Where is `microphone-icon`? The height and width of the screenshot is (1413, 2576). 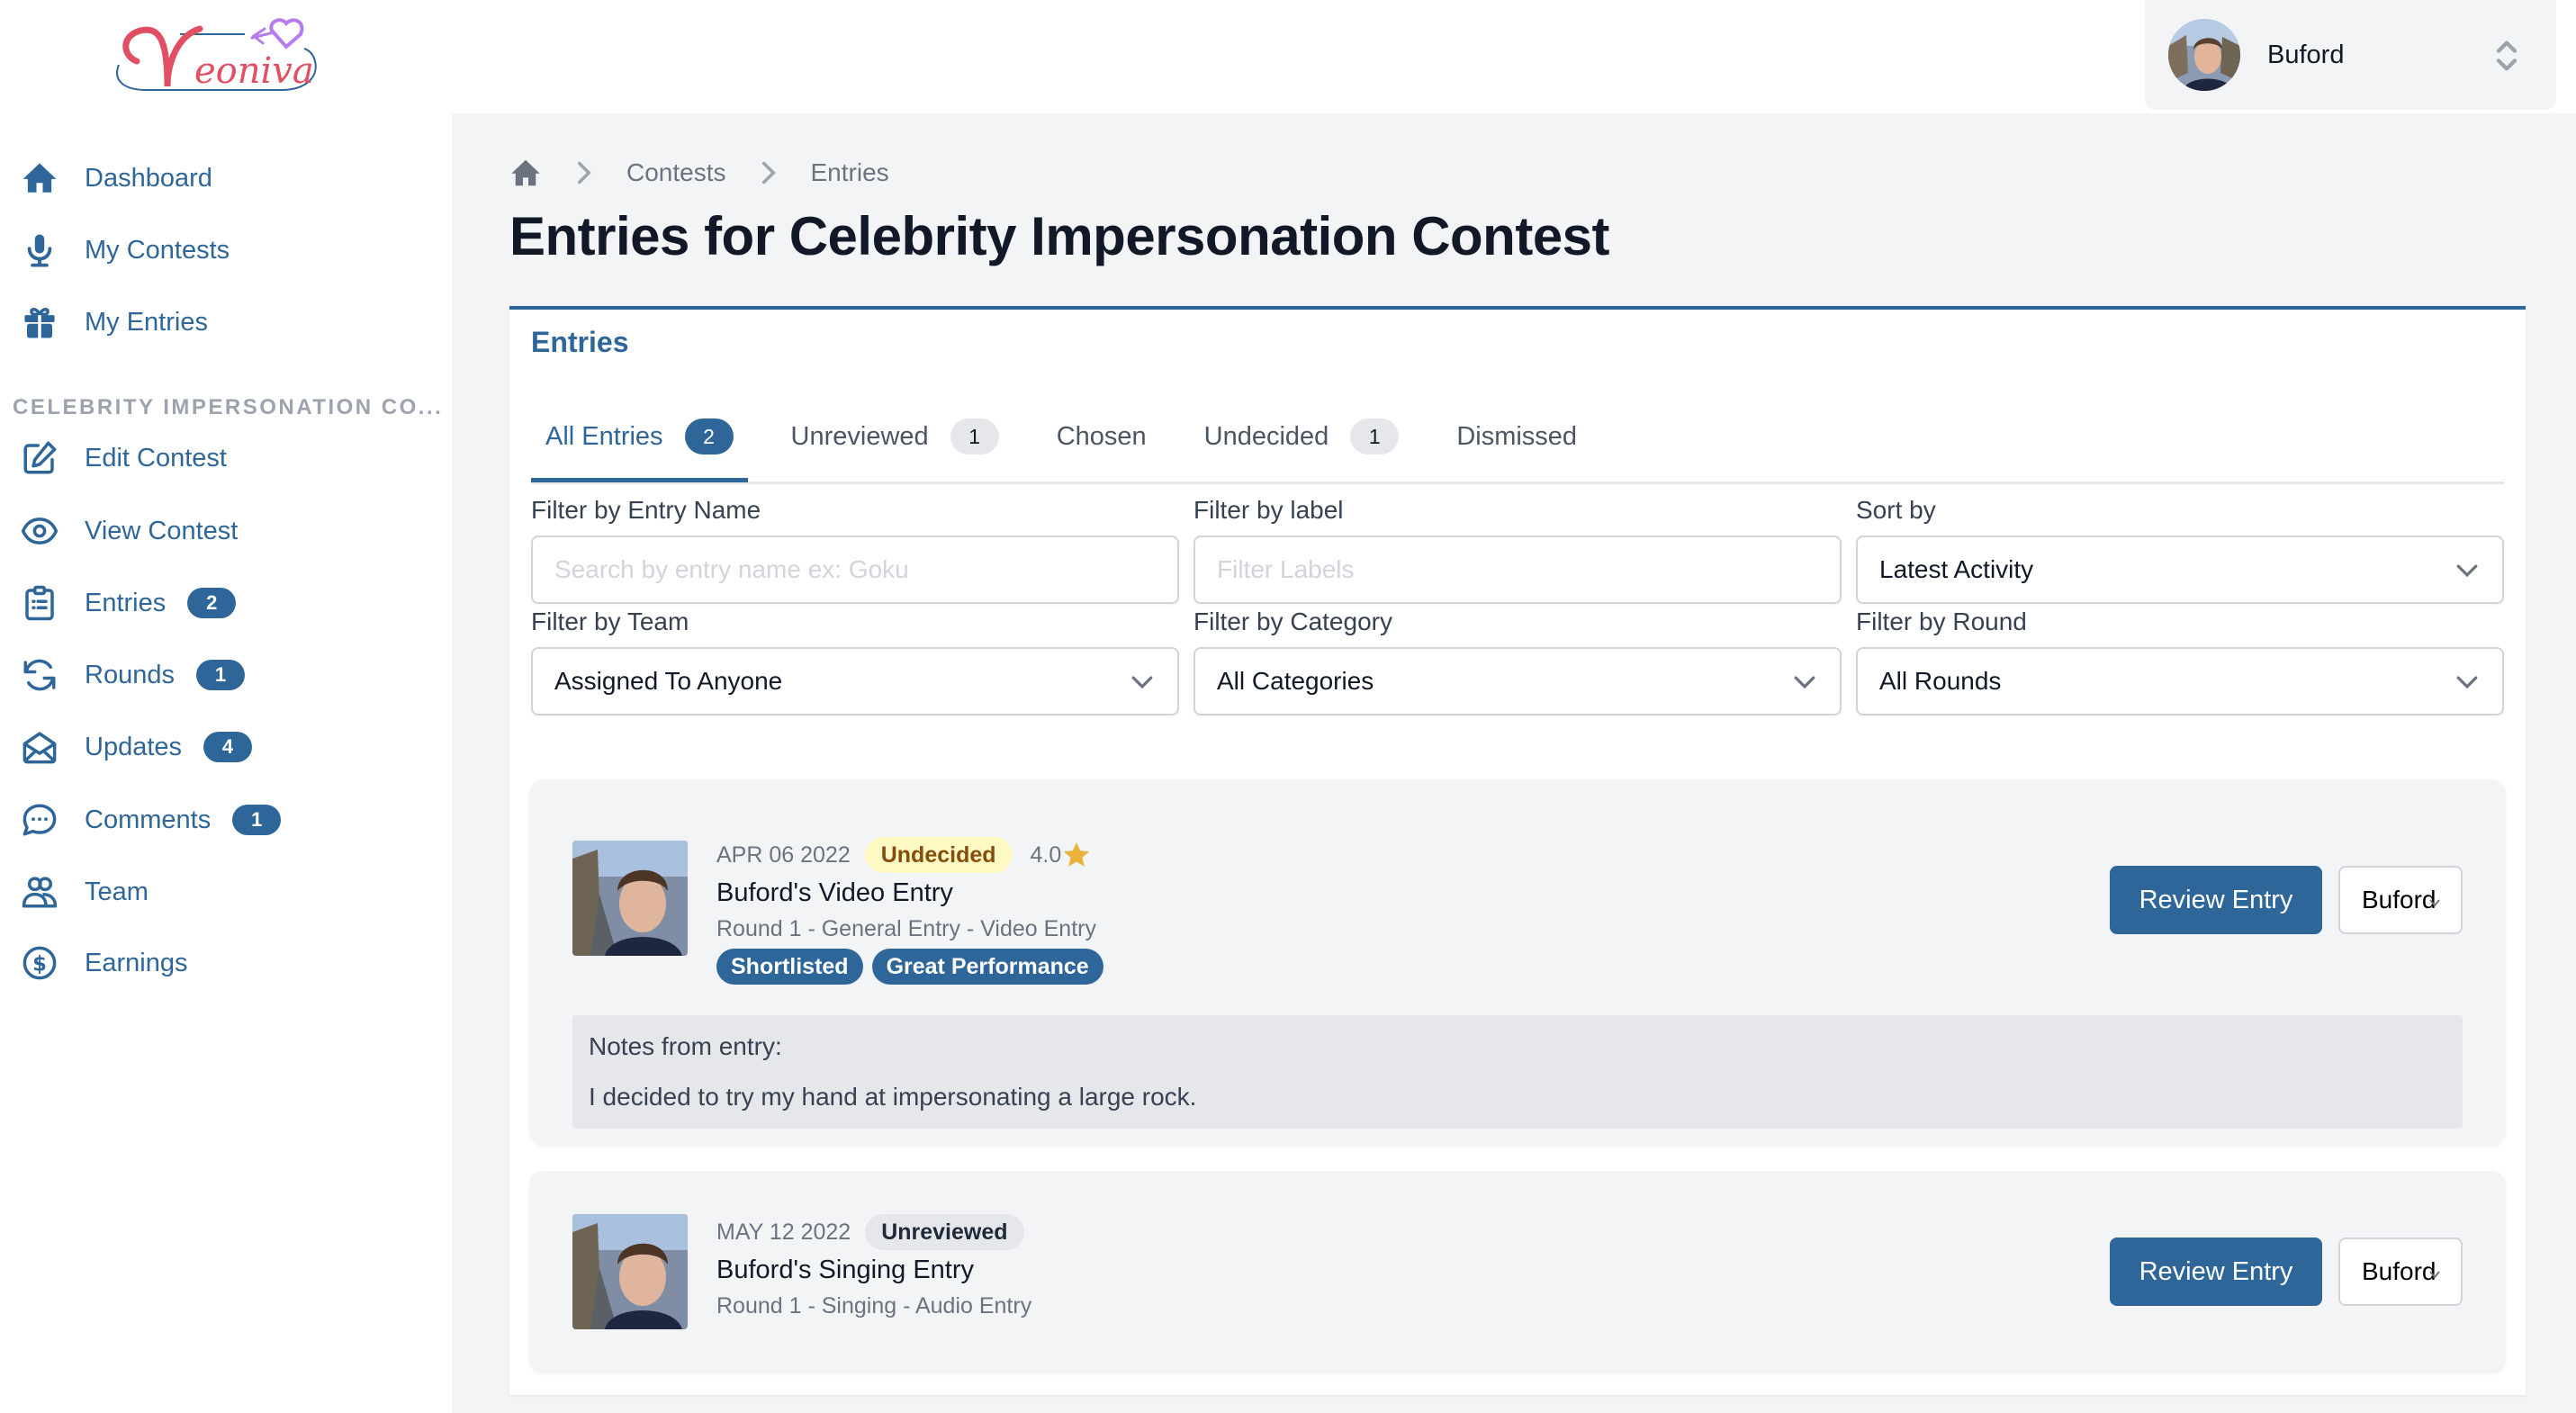
microphone-icon is located at coordinates (39, 250).